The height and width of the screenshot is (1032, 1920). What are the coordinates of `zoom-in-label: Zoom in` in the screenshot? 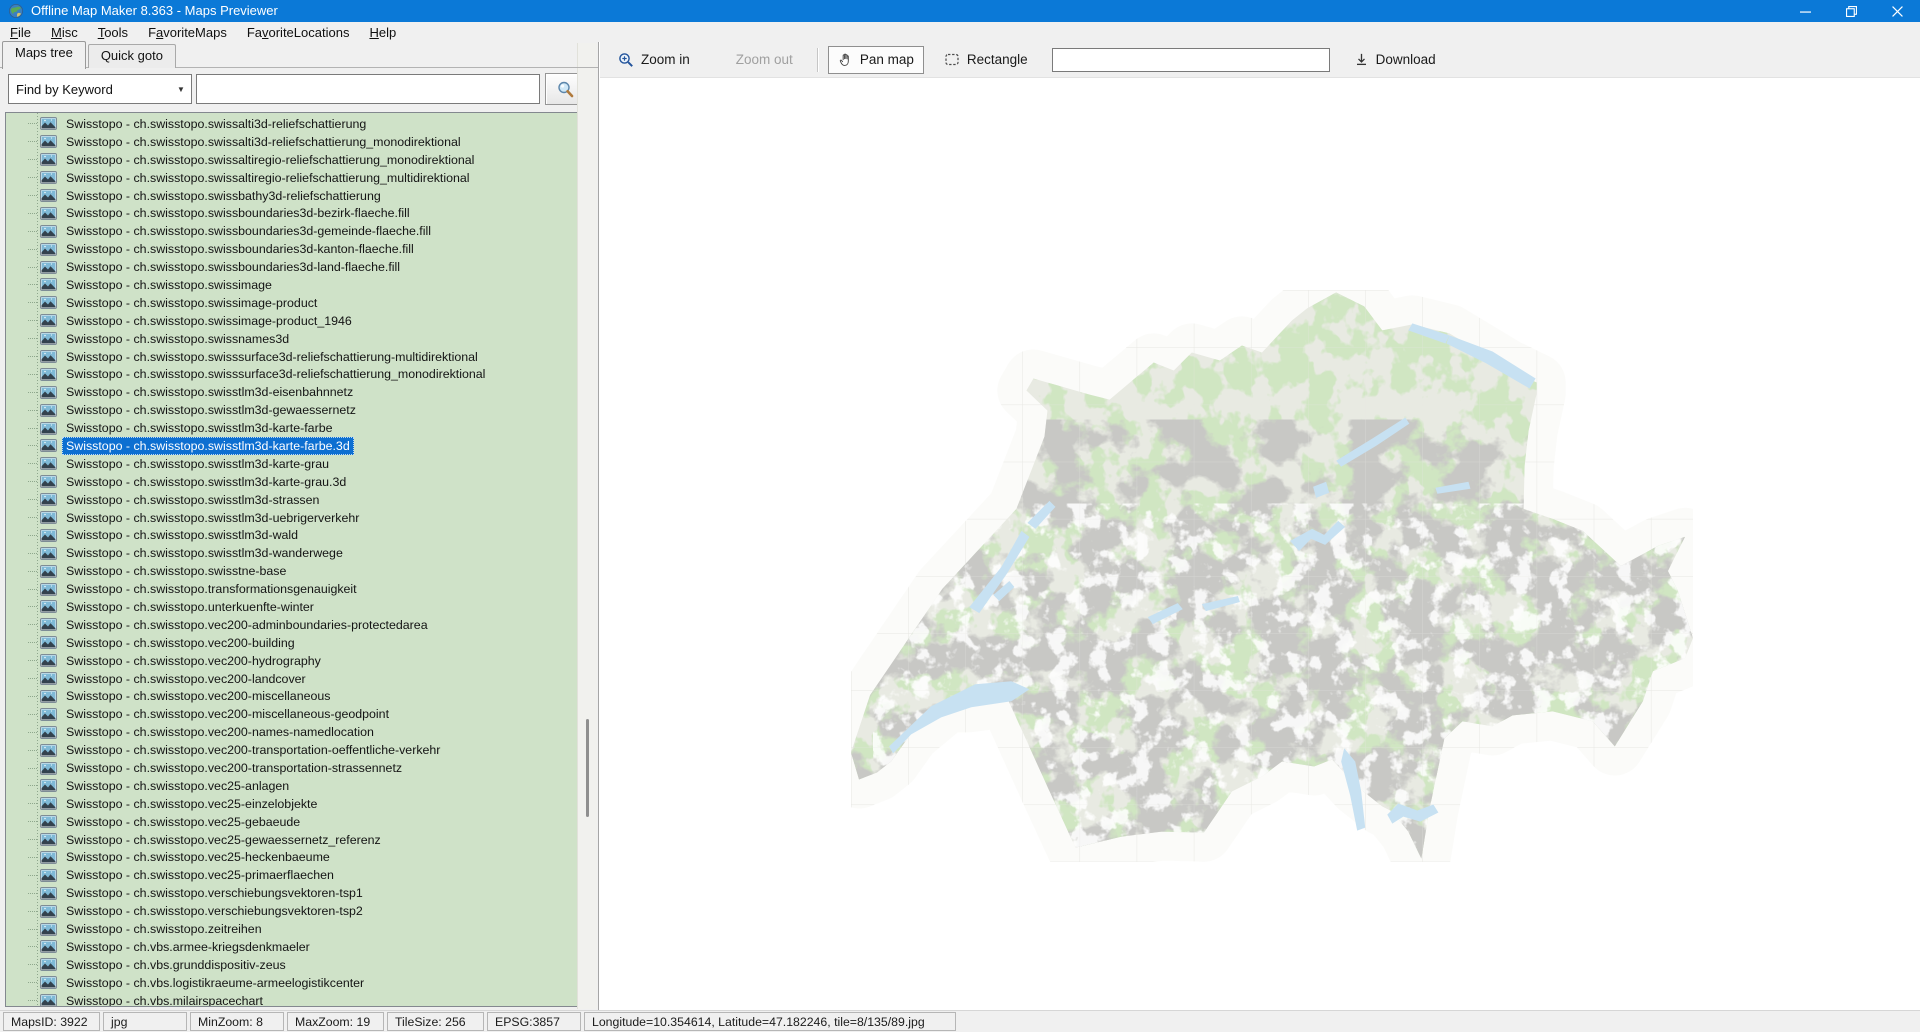 It's located at (665, 59).